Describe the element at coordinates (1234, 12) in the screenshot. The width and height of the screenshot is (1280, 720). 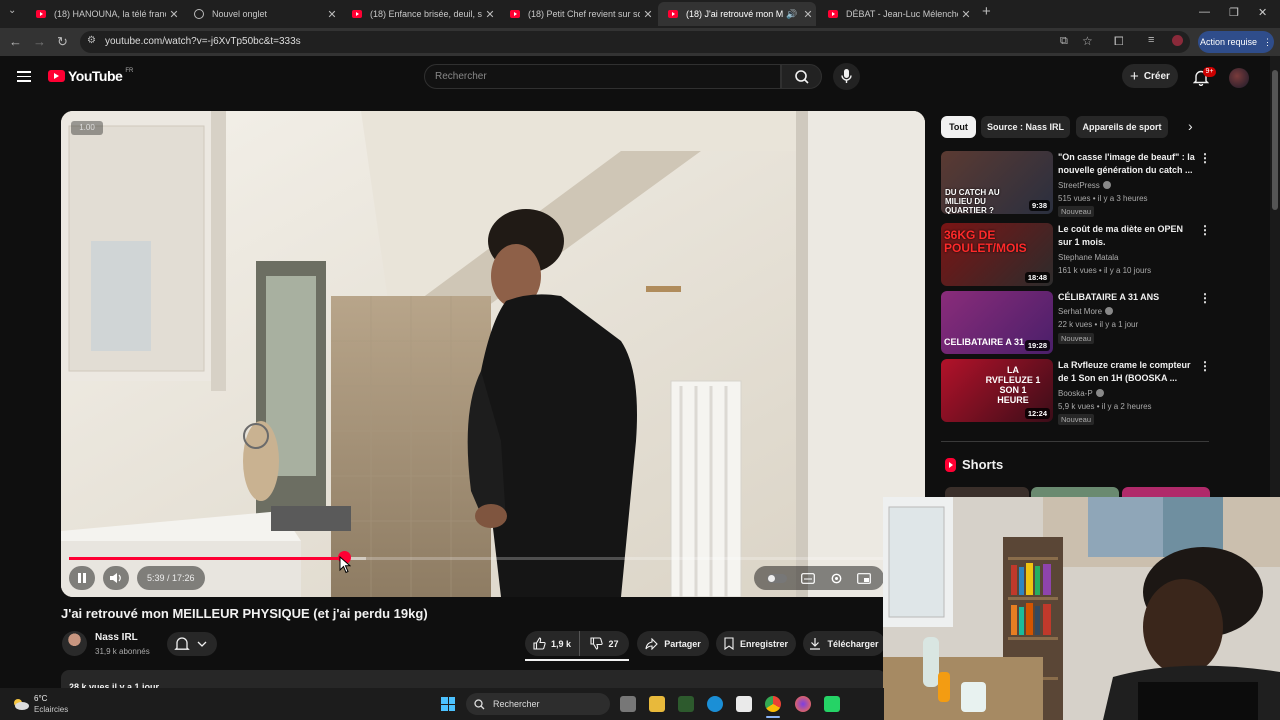
I see `maximize-icon: ❐` at that location.